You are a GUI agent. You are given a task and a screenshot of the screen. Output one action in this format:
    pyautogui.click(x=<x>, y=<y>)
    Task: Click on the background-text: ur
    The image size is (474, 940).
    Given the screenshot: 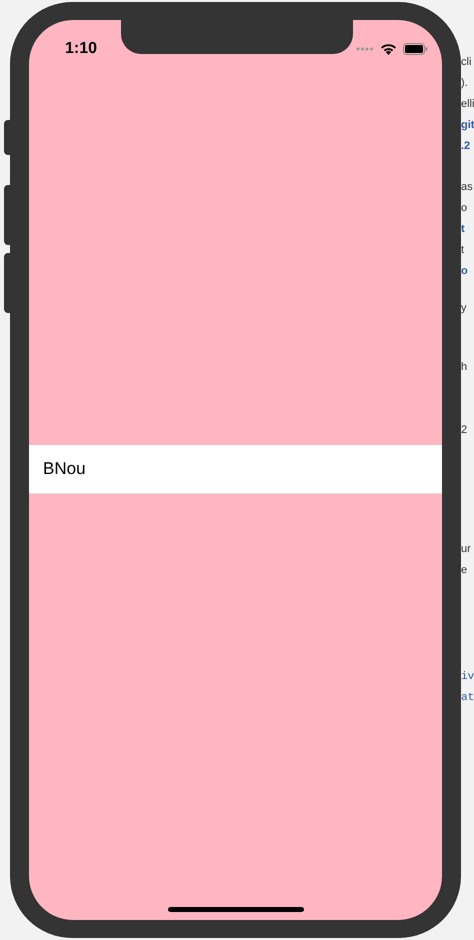 What is the action you would take?
    pyautogui.click(x=466, y=549)
    